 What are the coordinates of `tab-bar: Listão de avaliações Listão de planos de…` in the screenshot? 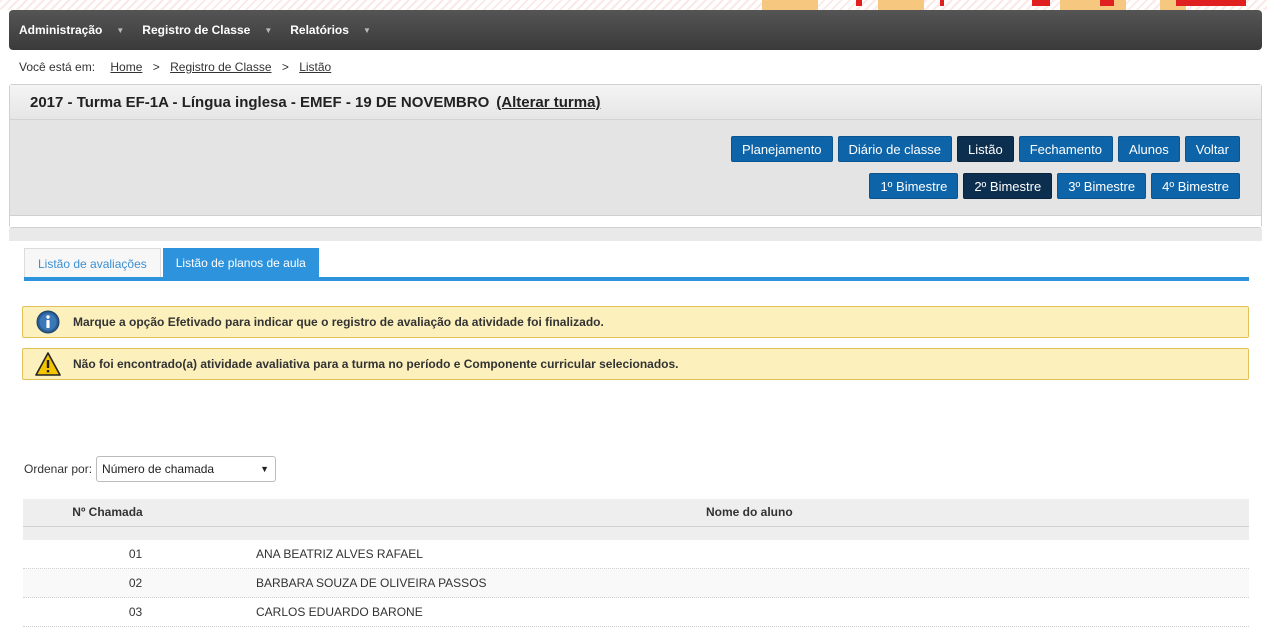 It's located at (171, 263).